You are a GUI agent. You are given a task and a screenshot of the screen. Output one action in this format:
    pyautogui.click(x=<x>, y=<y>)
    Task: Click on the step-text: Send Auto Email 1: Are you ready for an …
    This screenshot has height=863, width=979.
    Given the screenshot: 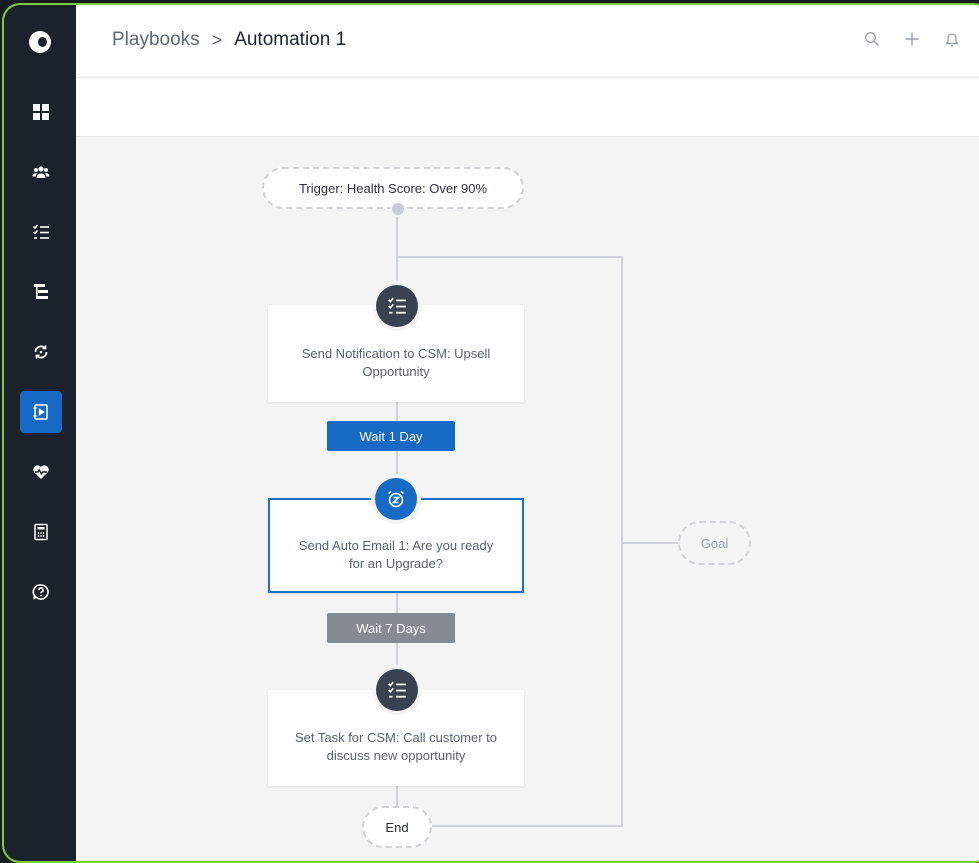 What is the action you would take?
    pyautogui.click(x=396, y=554)
    